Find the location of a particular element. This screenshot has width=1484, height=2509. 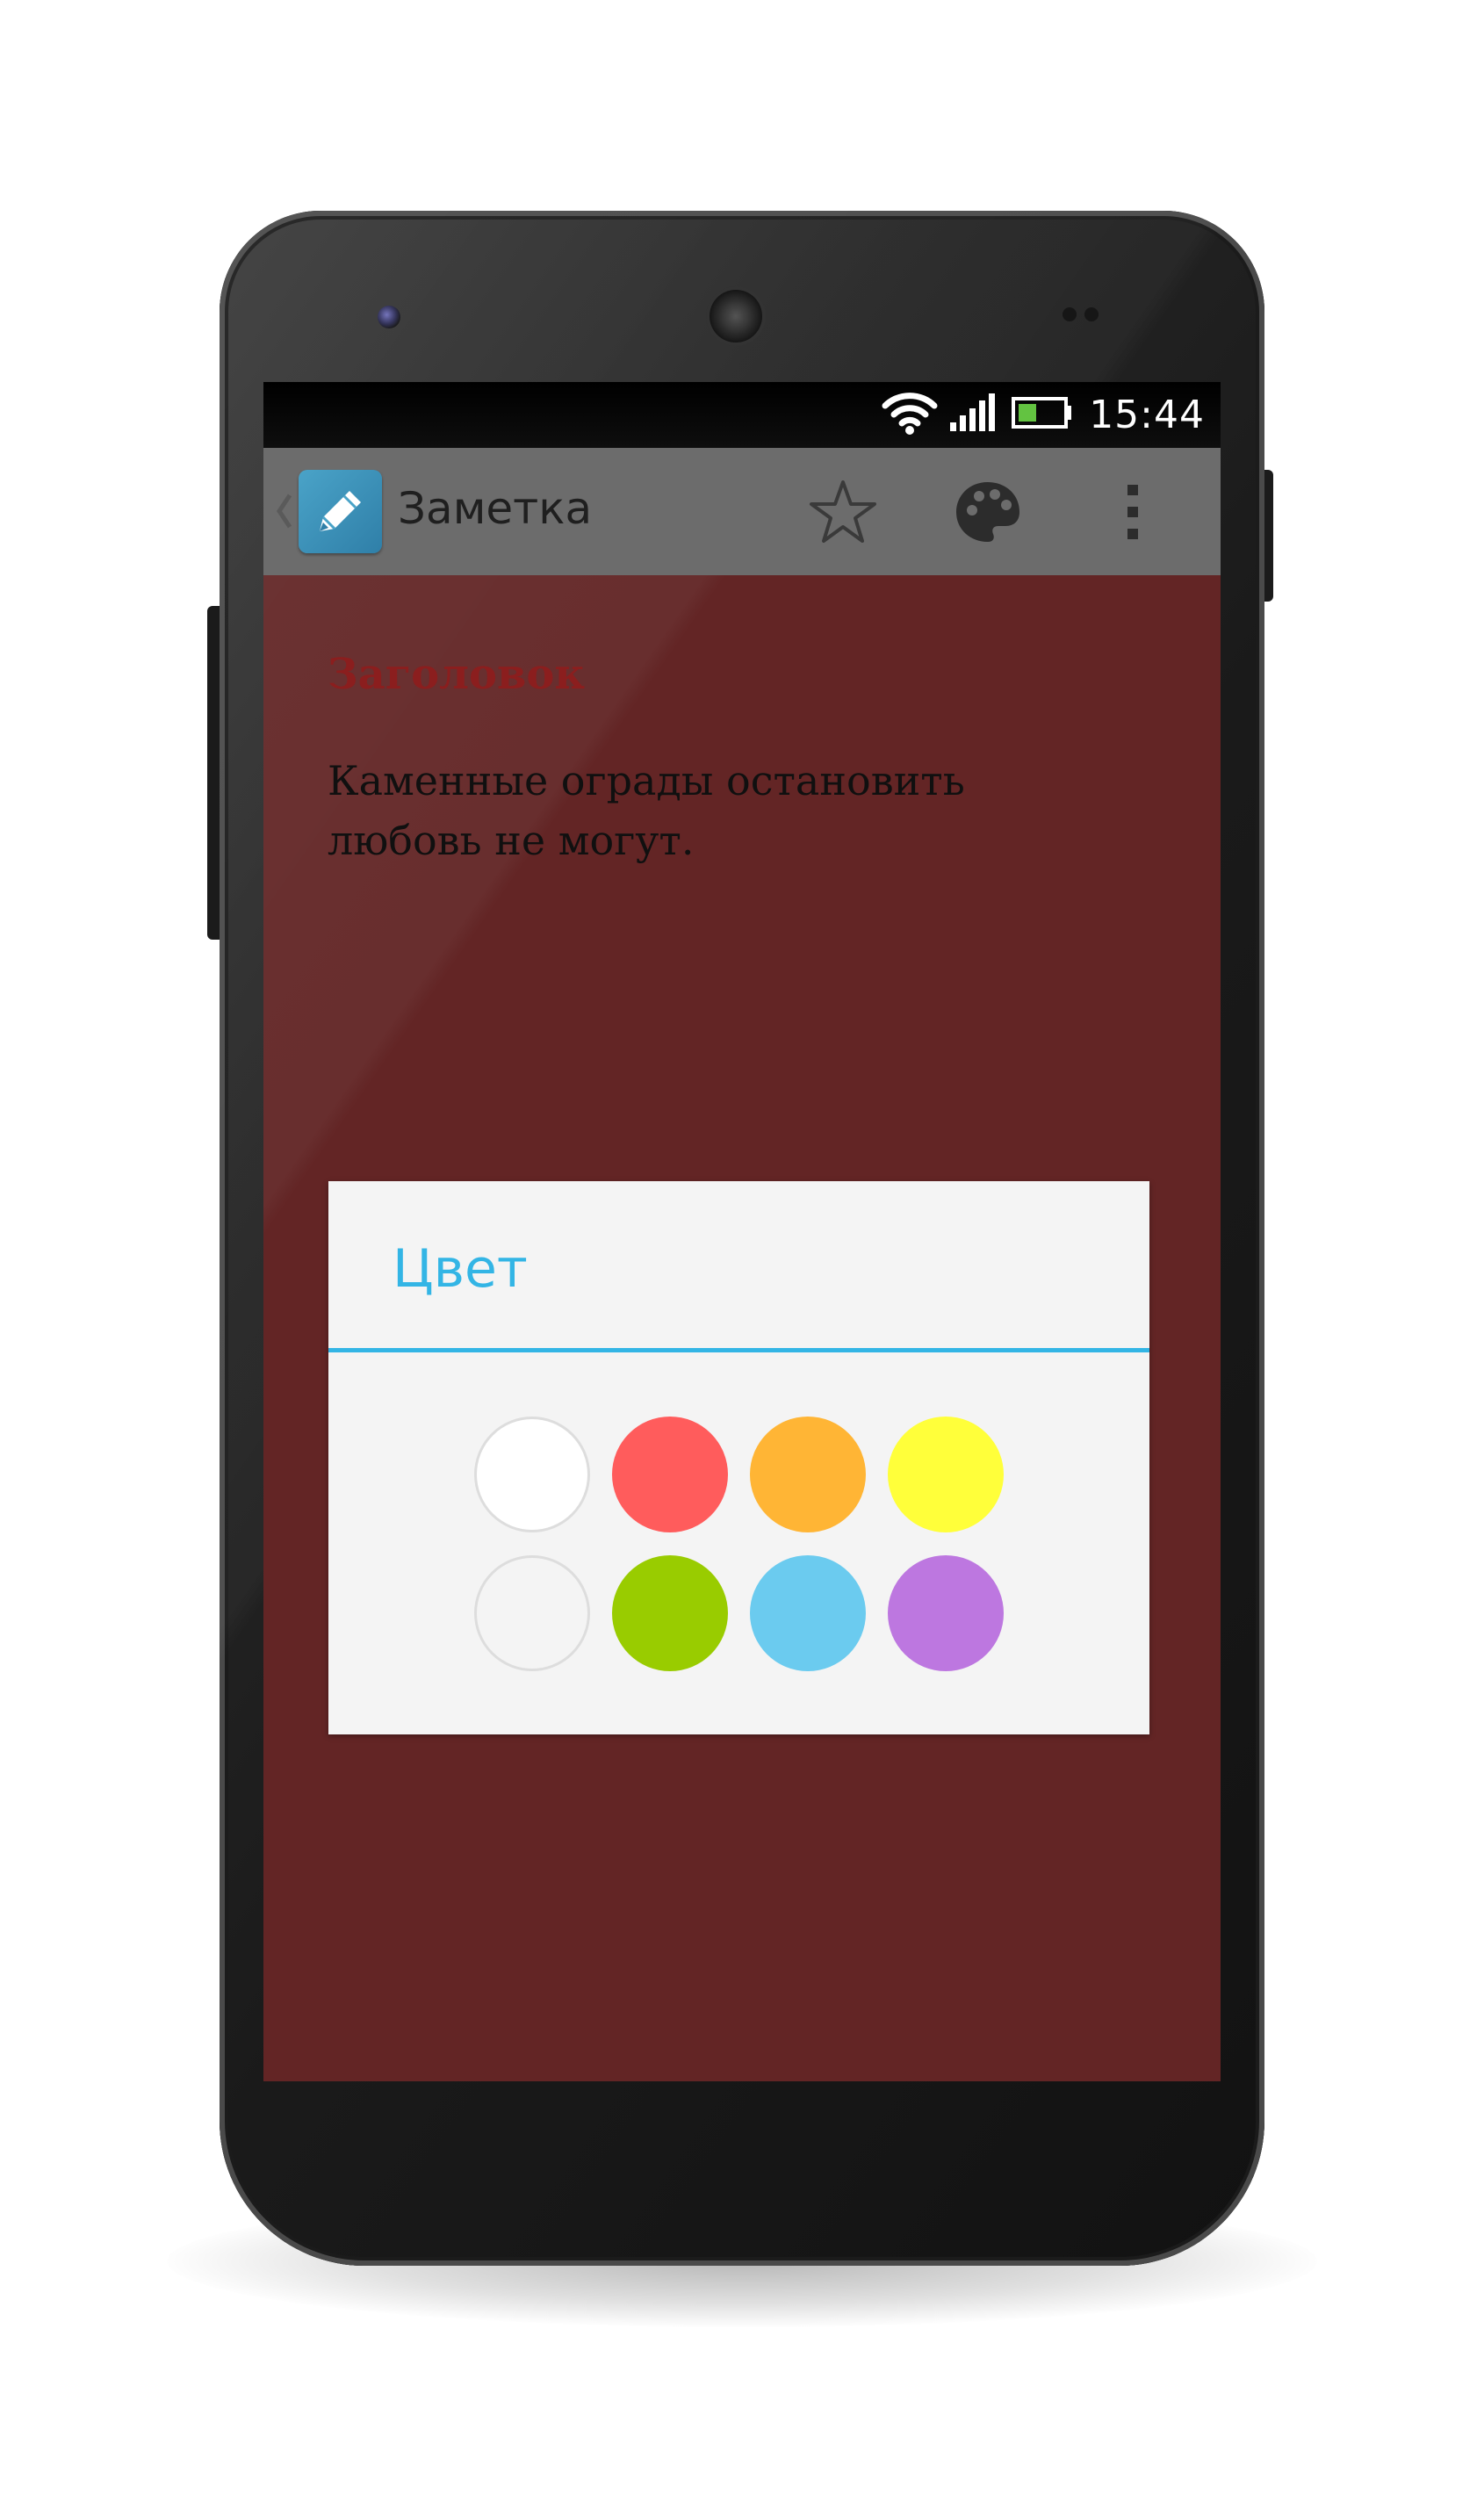

color-swatch-grid is located at coordinates (764, 1544).